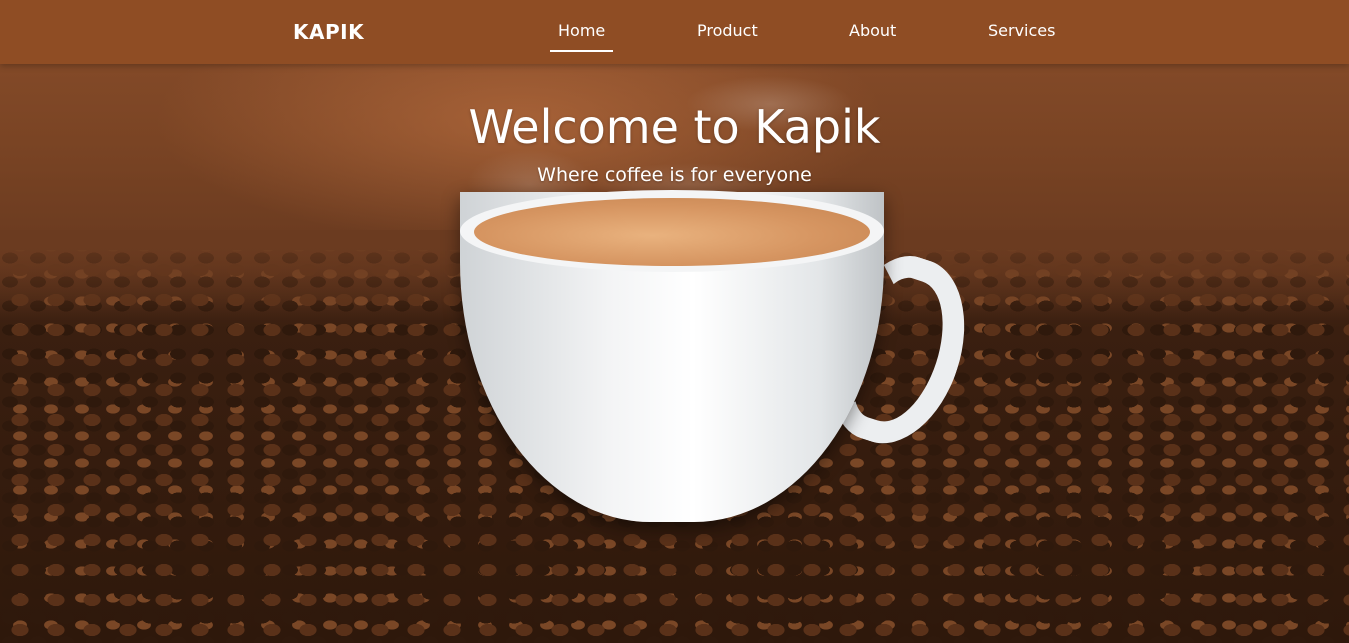 This screenshot has width=1349, height=643. I want to click on hero-subtitle: Where coffee is for everyone, so click(674, 175).